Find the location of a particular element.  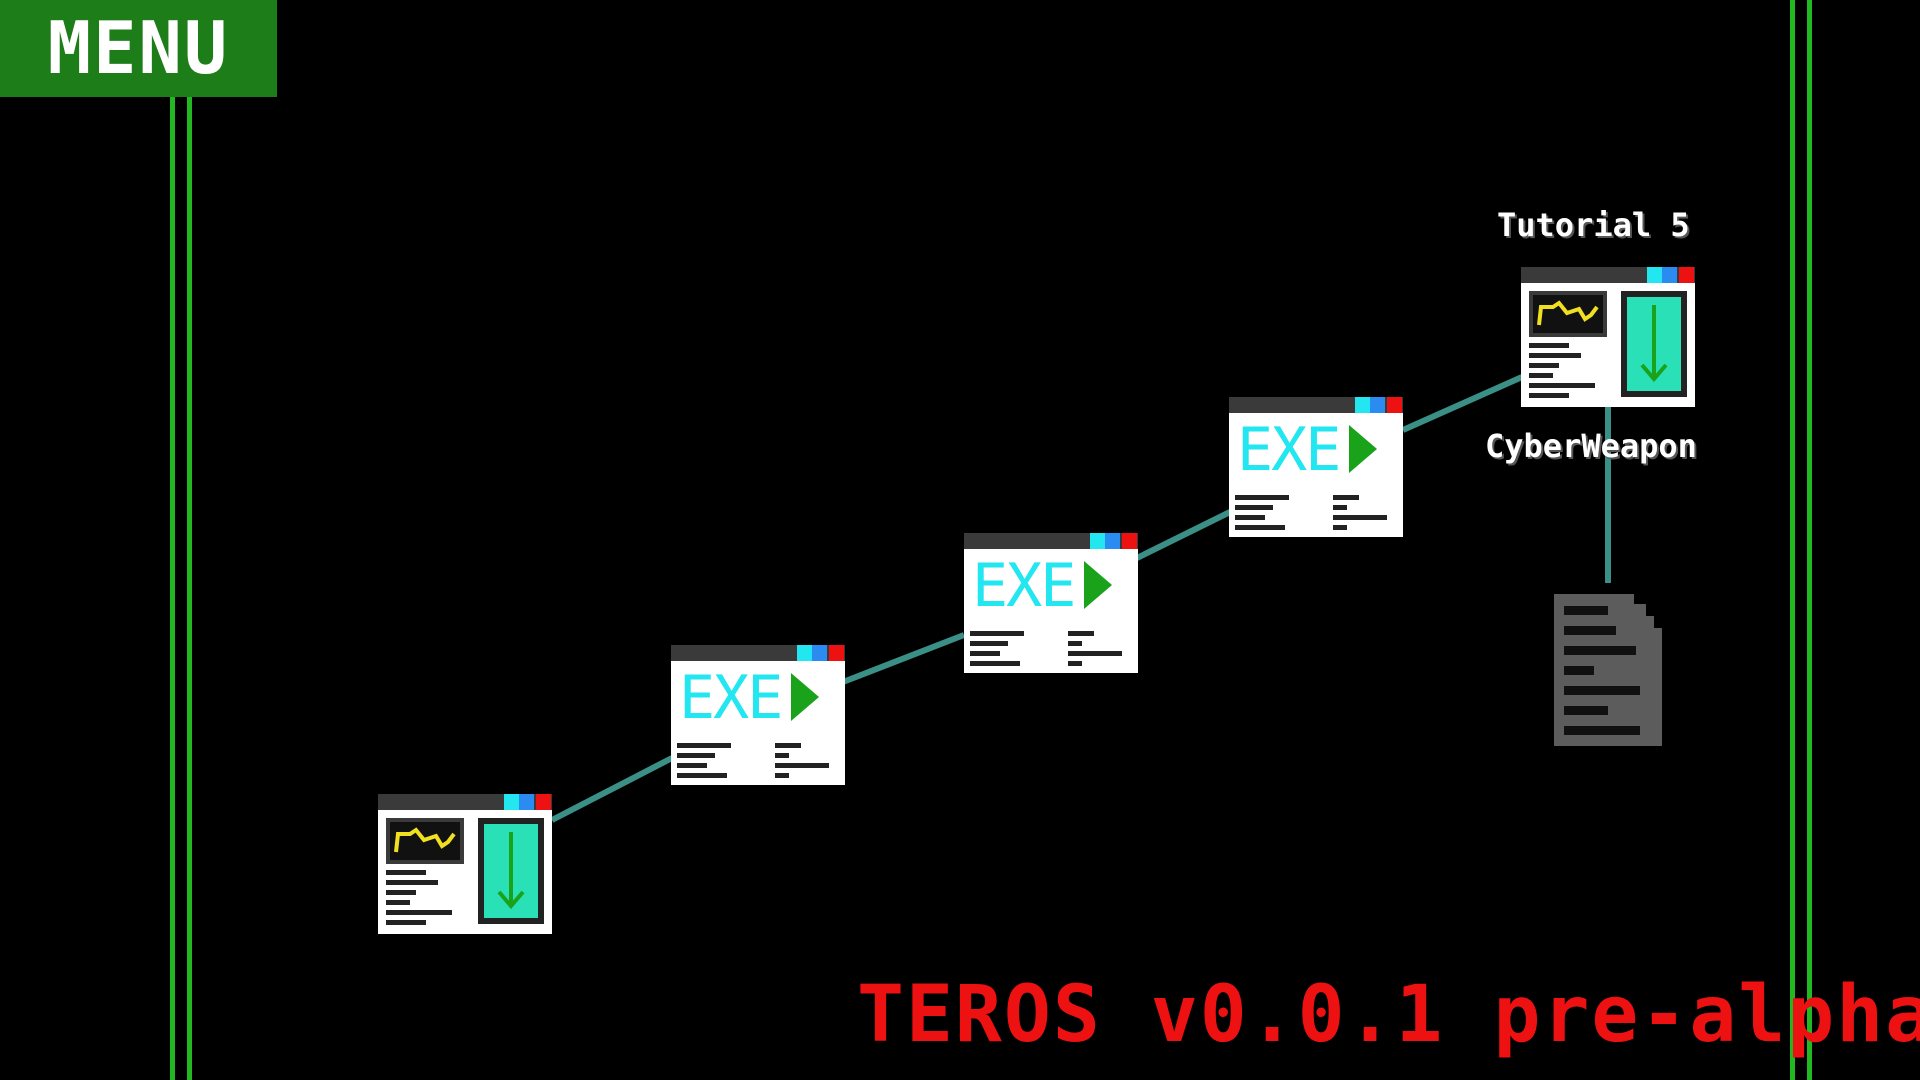

exe-node-2: EXE is located at coordinates (1051, 603).